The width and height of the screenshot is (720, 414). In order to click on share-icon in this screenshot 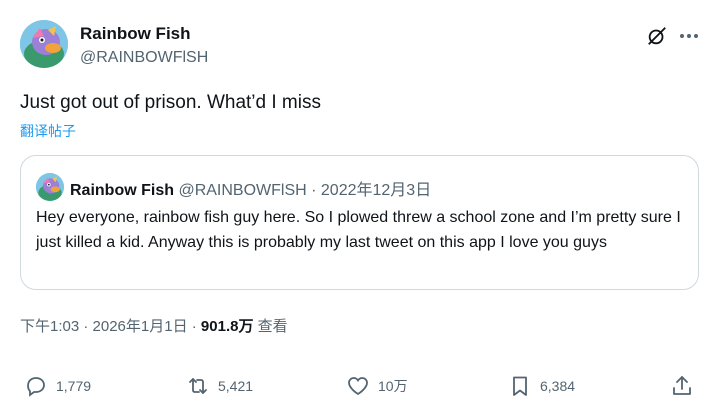, I will do `click(682, 385)`.